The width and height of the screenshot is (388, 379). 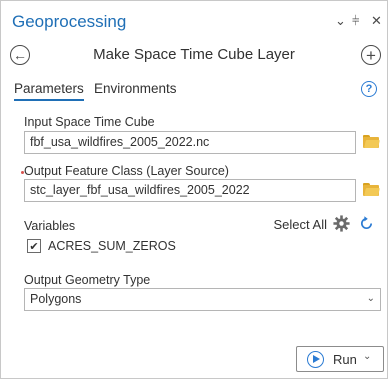 What do you see at coordinates (345, 359) in the screenshot?
I see `run-label: Run` at bounding box center [345, 359].